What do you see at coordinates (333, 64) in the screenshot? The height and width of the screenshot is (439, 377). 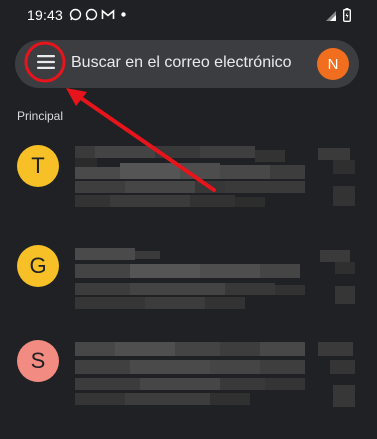 I see `account-avatar: N` at bounding box center [333, 64].